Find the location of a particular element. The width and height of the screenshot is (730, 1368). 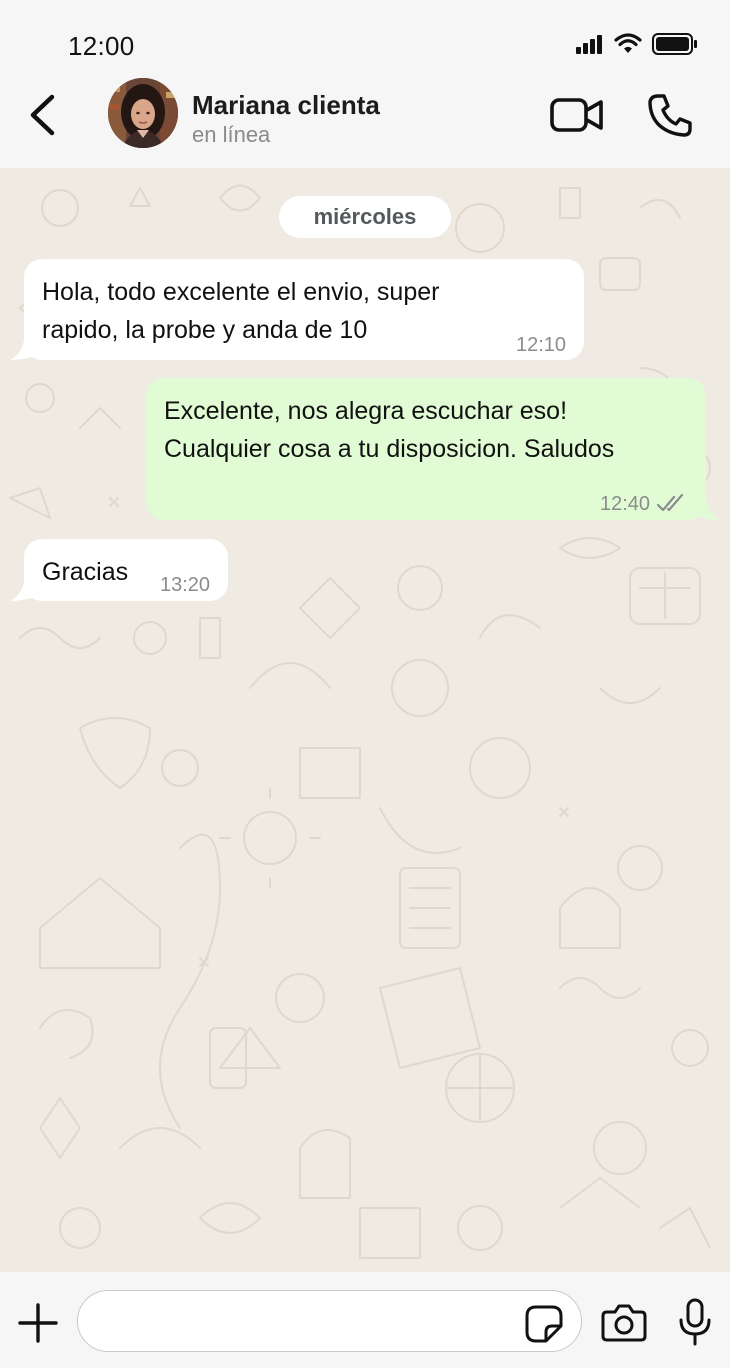

sticker-icon is located at coordinates (544, 1324).